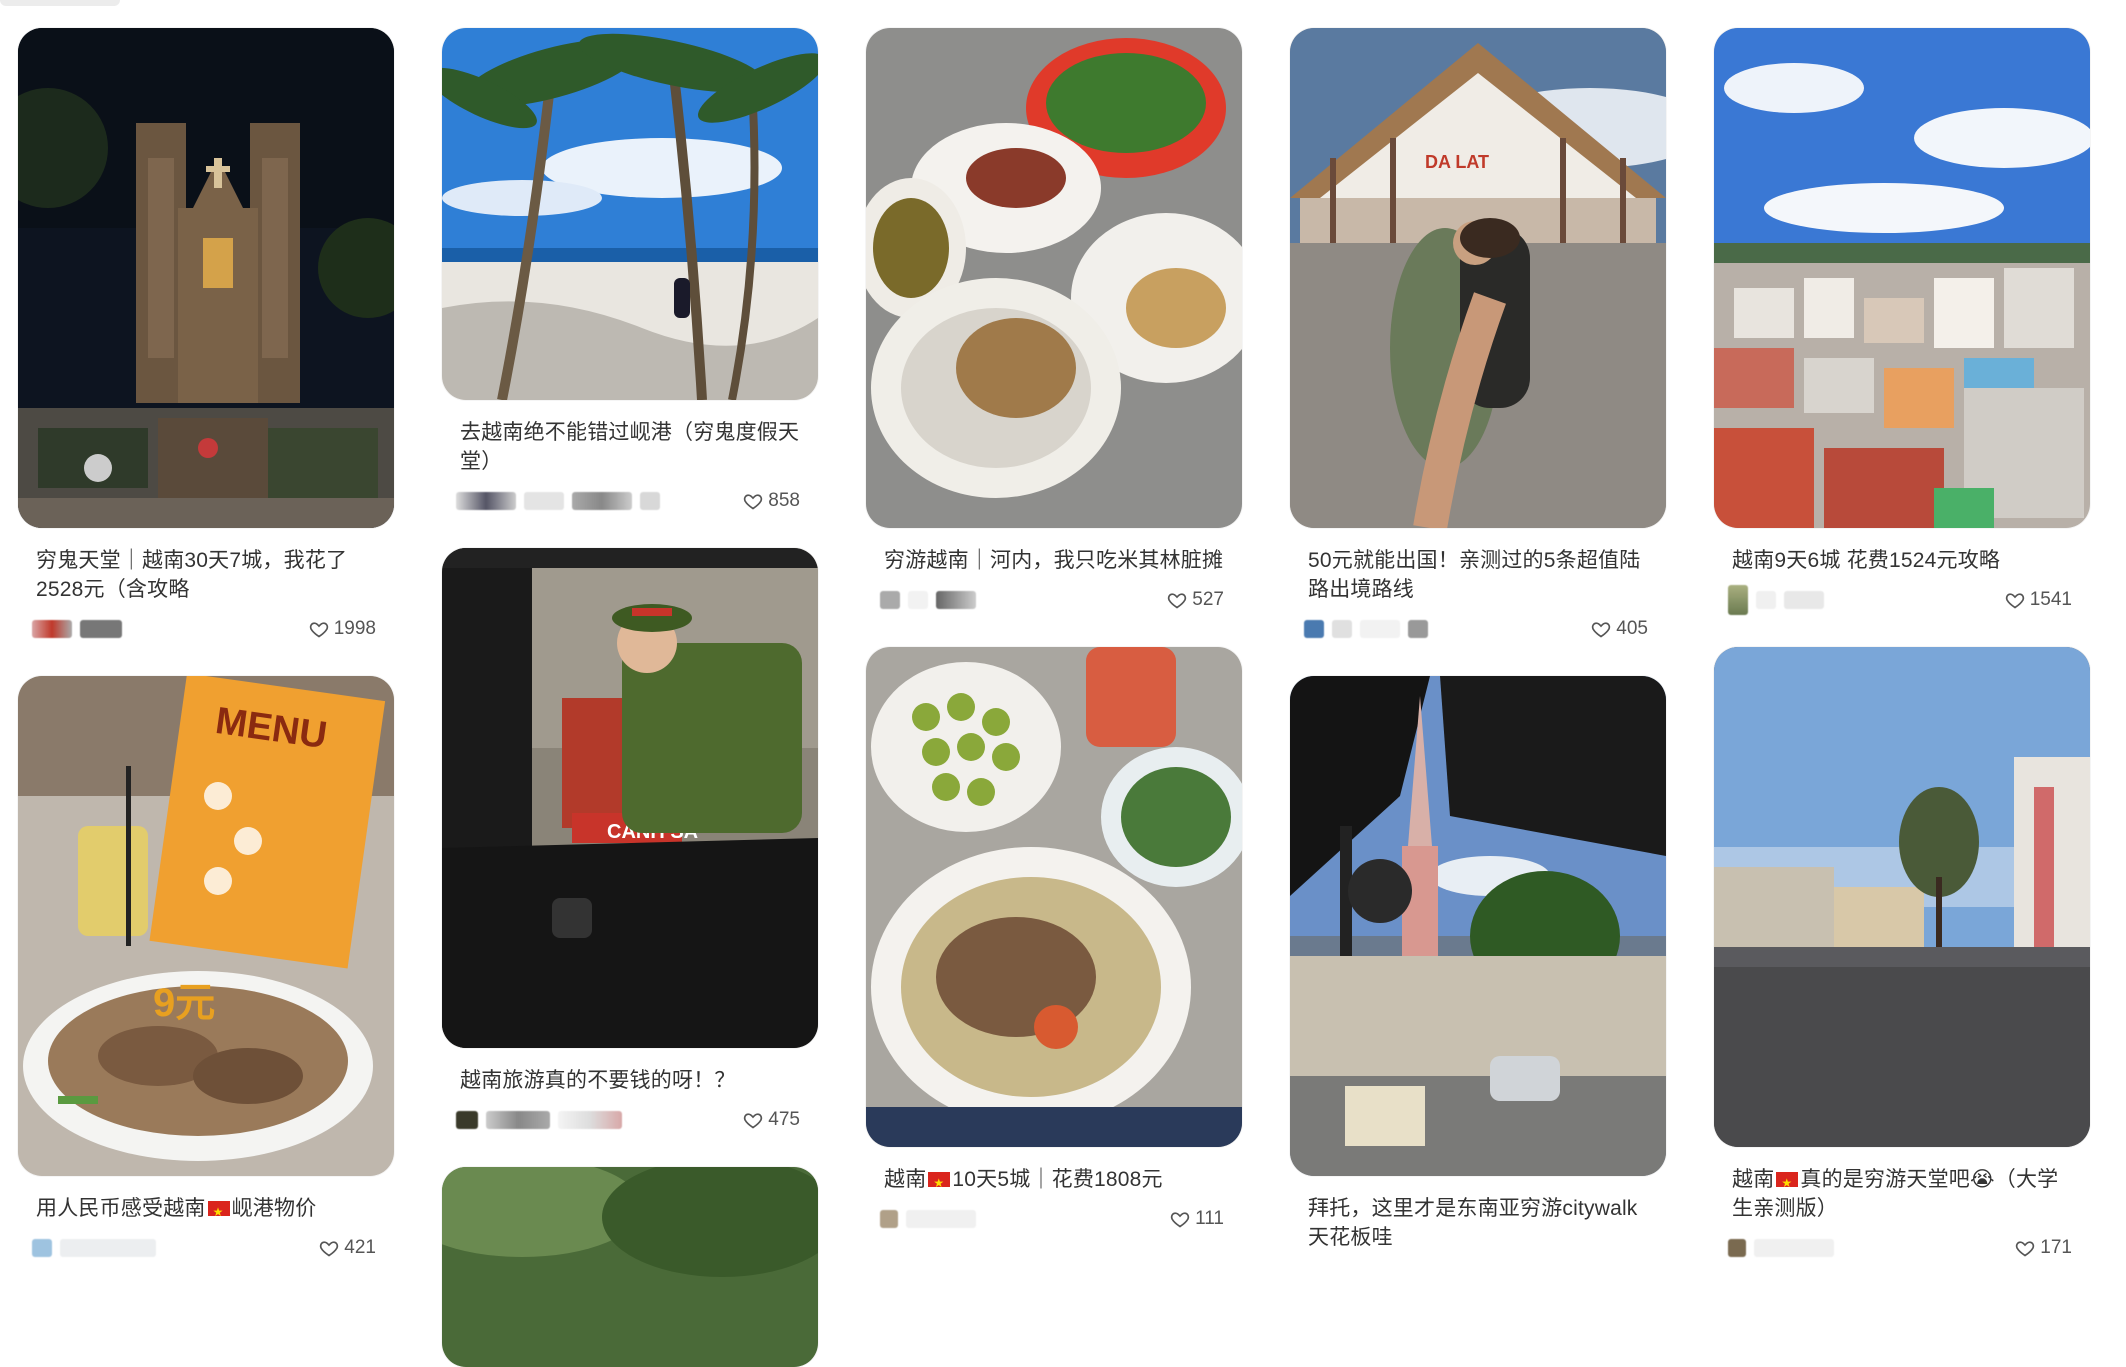 This screenshot has width=2126, height=1367. I want to click on like-button: 421, so click(347, 1248).